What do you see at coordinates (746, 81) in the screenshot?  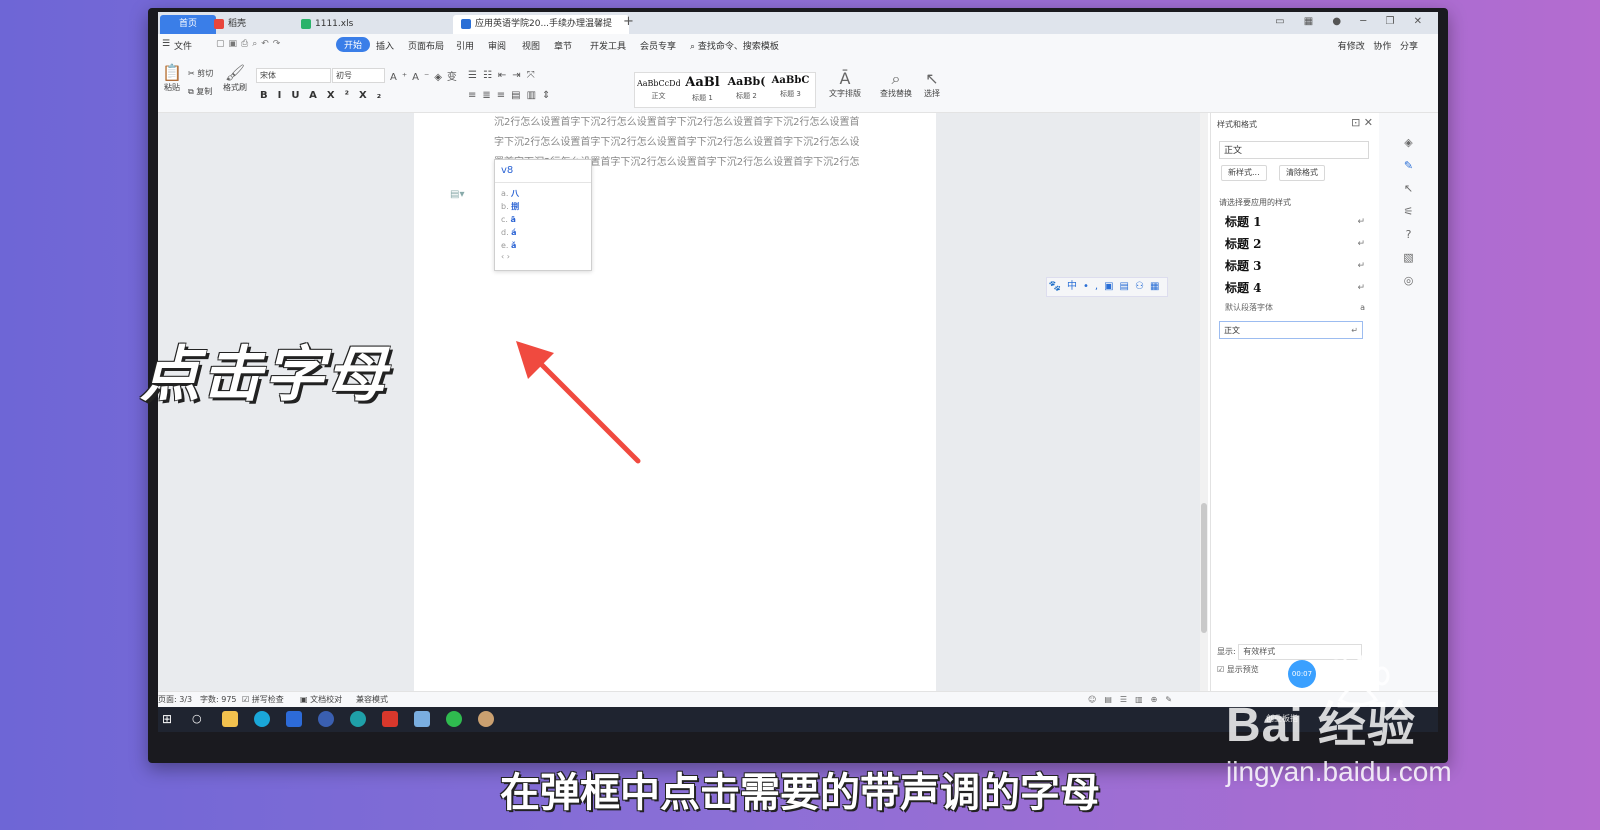 I see `style-preview-text: AaBb(` at bounding box center [746, 81].